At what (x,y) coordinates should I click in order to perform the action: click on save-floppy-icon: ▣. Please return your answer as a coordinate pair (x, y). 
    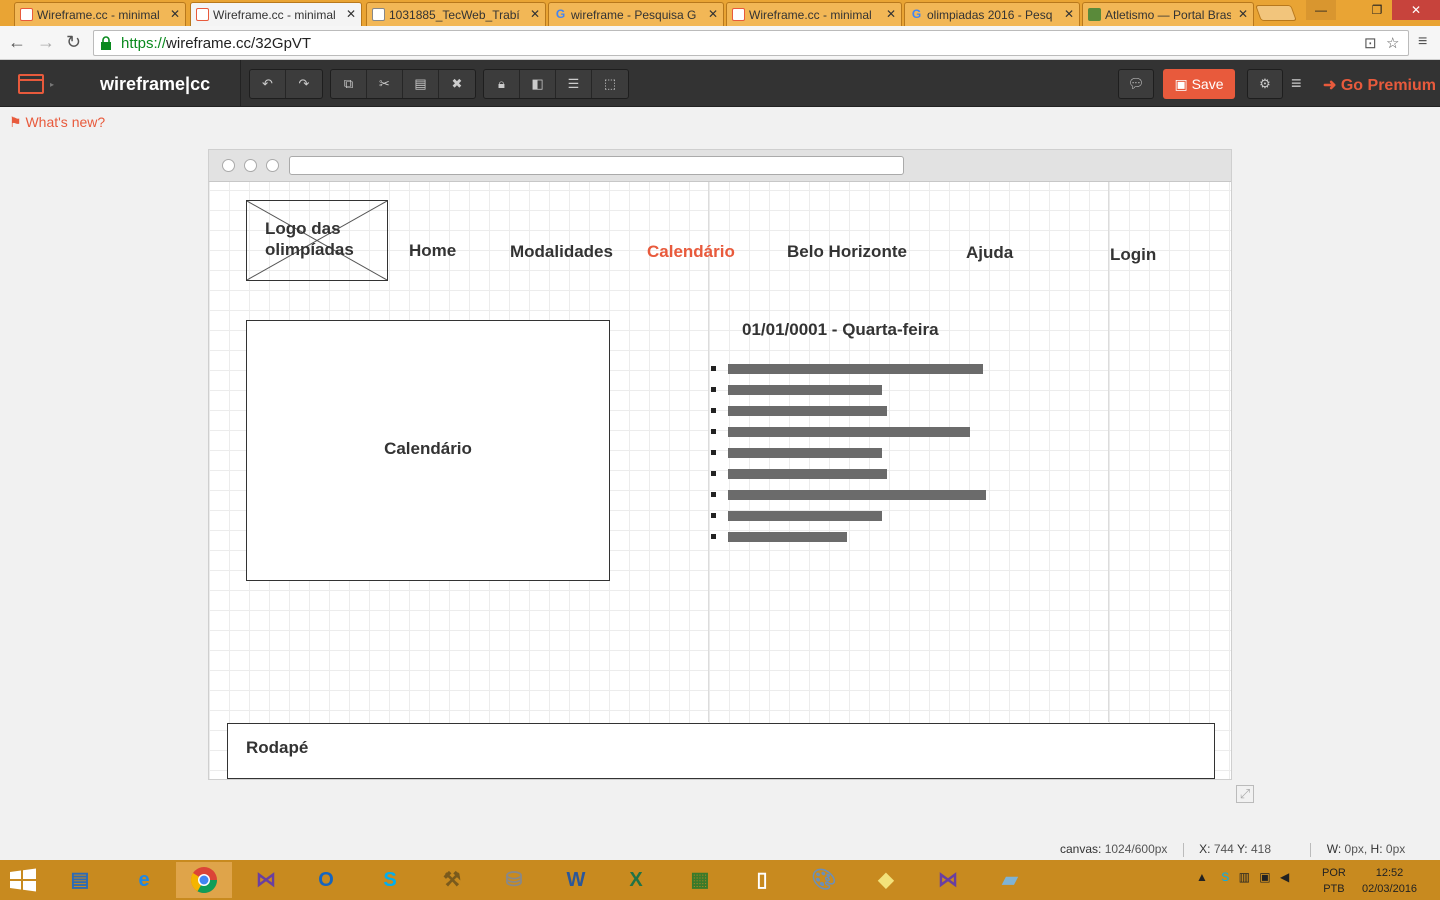
    Looking at the image, I should click on (1181, 84).